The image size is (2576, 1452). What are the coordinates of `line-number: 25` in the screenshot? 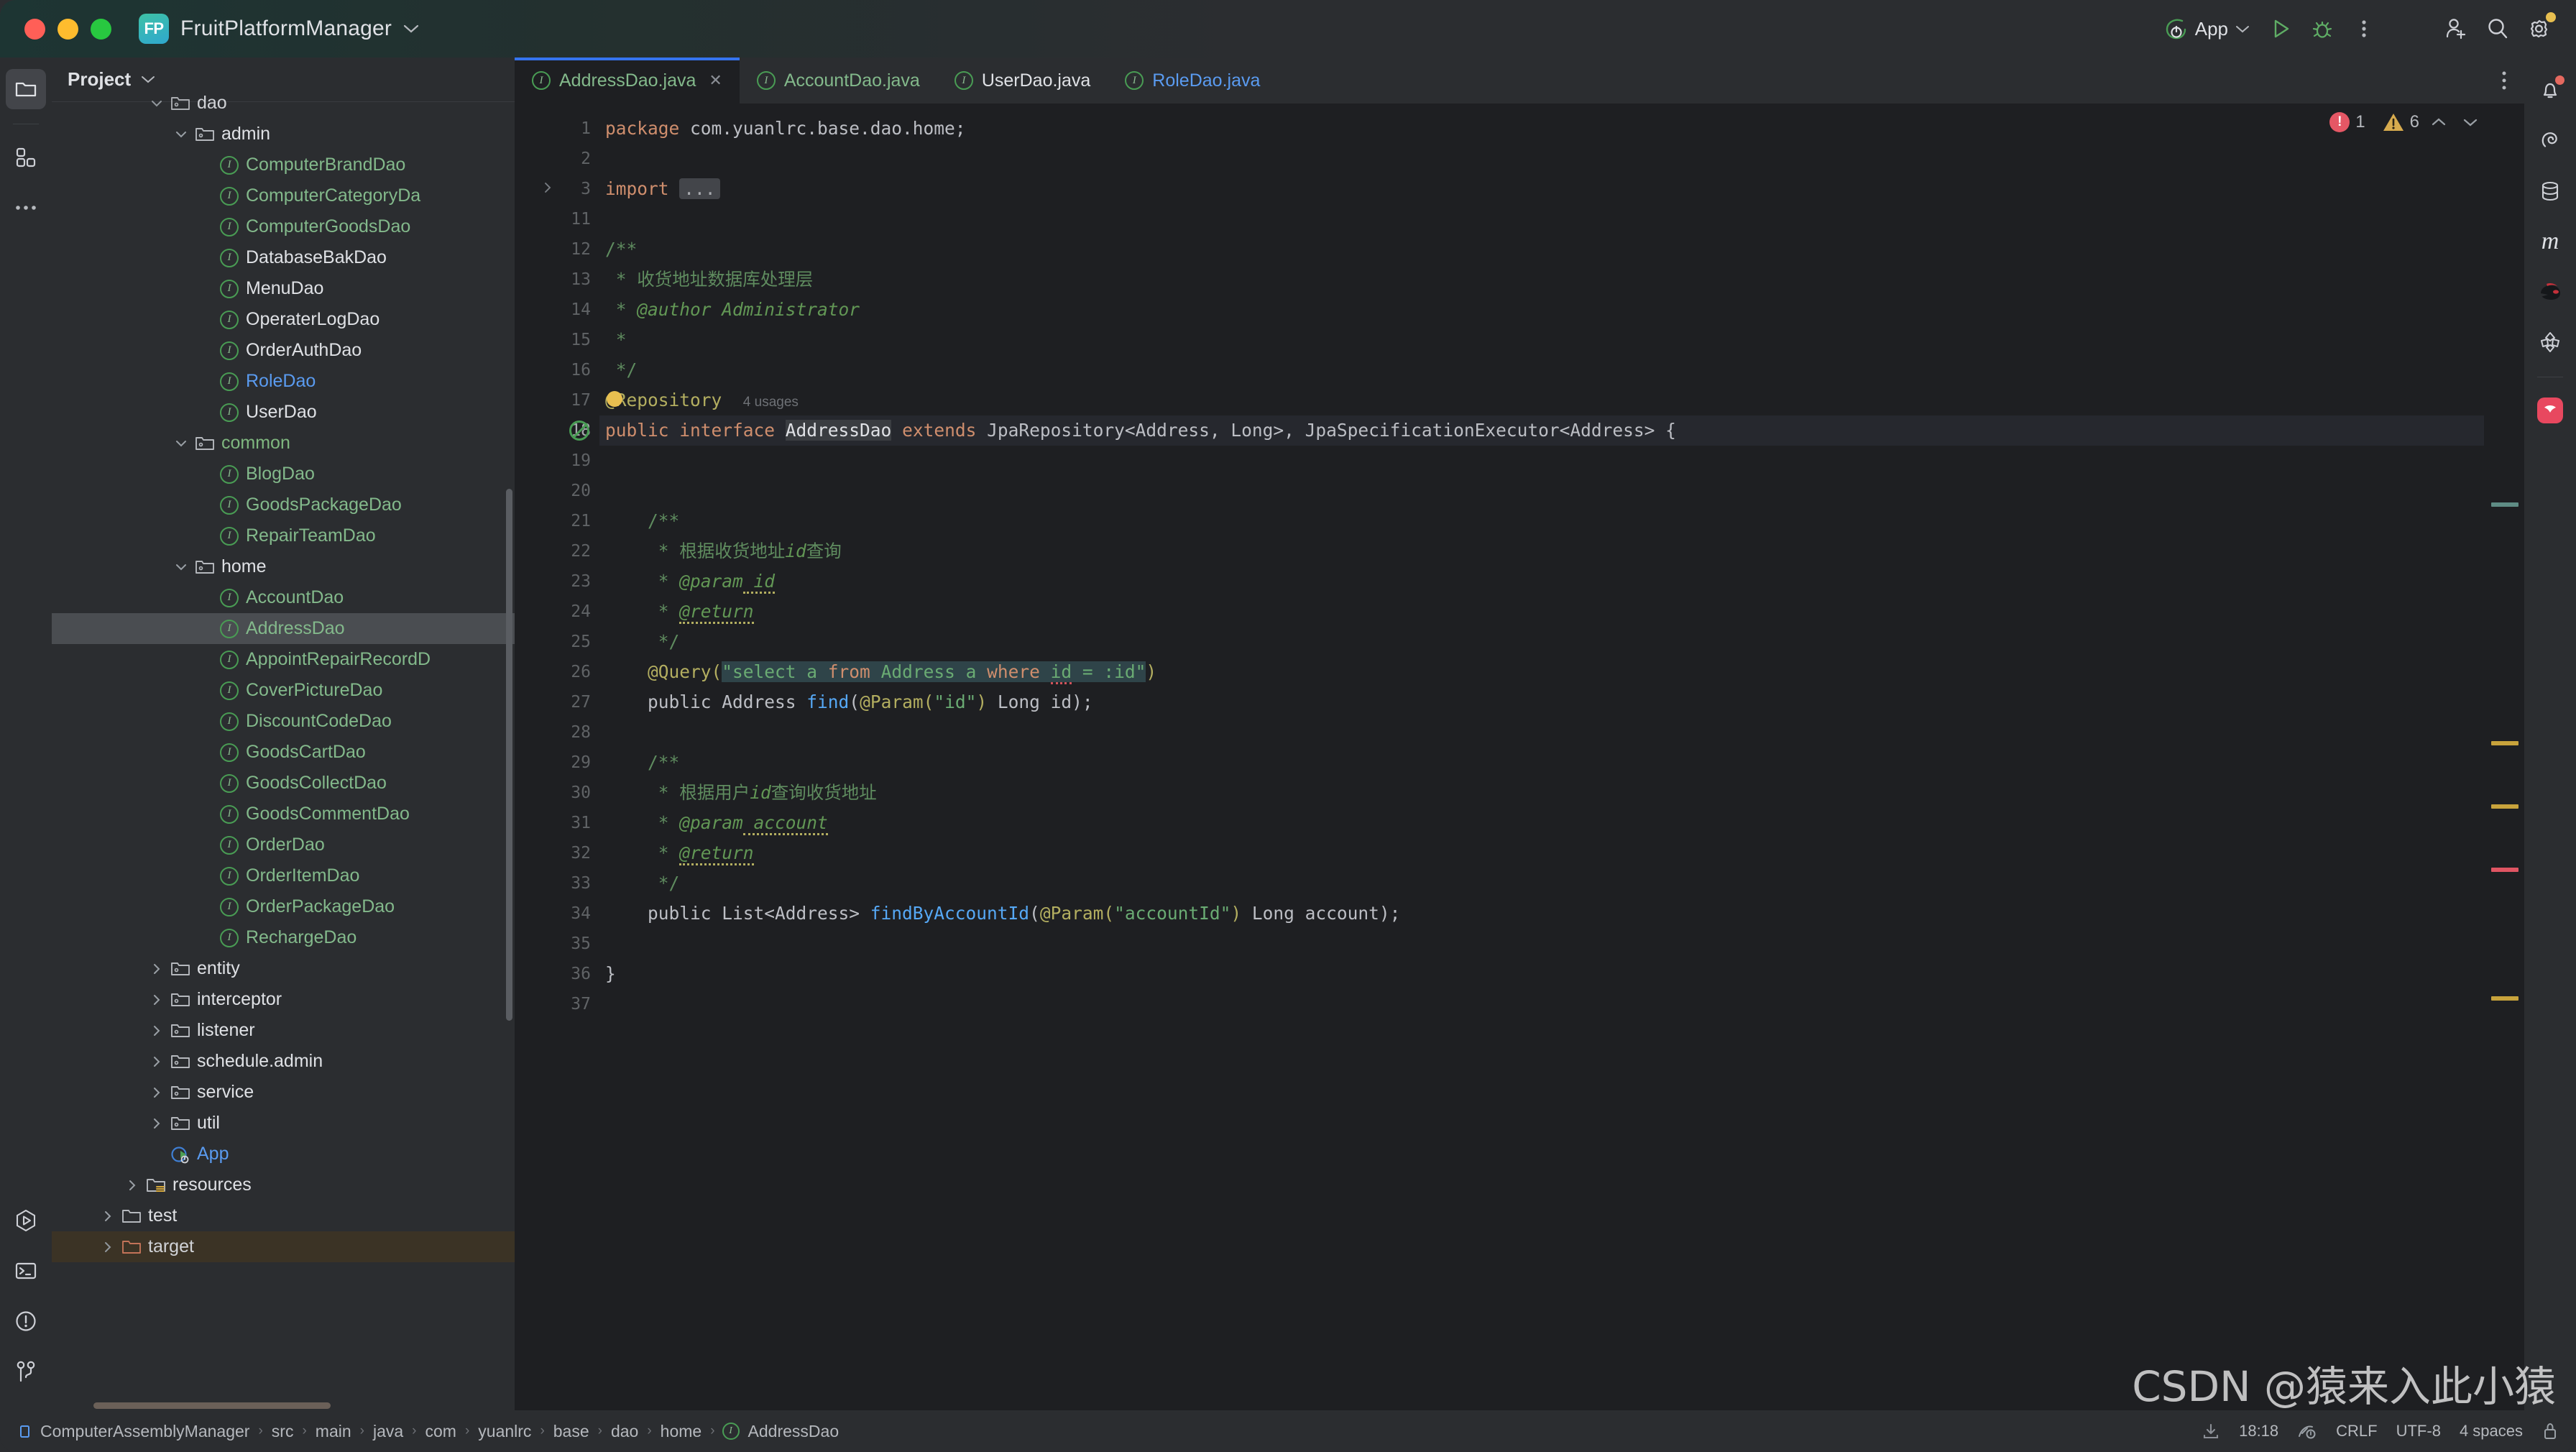 It's located at (557, 642).